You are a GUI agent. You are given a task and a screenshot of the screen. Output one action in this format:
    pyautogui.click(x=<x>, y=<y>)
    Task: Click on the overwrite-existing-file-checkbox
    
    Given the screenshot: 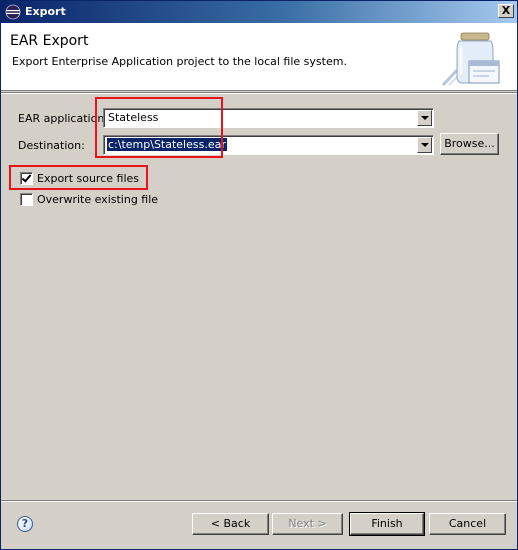 What is the action you would take?
    pyautogui.click(x=26, y=199)
    